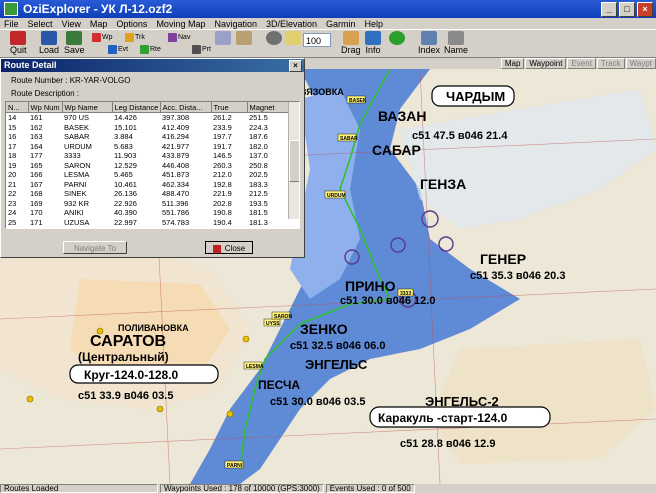  What do you see at coordinates (36, 165) in the screenshot?
I see `table-cell: 165` at bounding box center [36, 165].